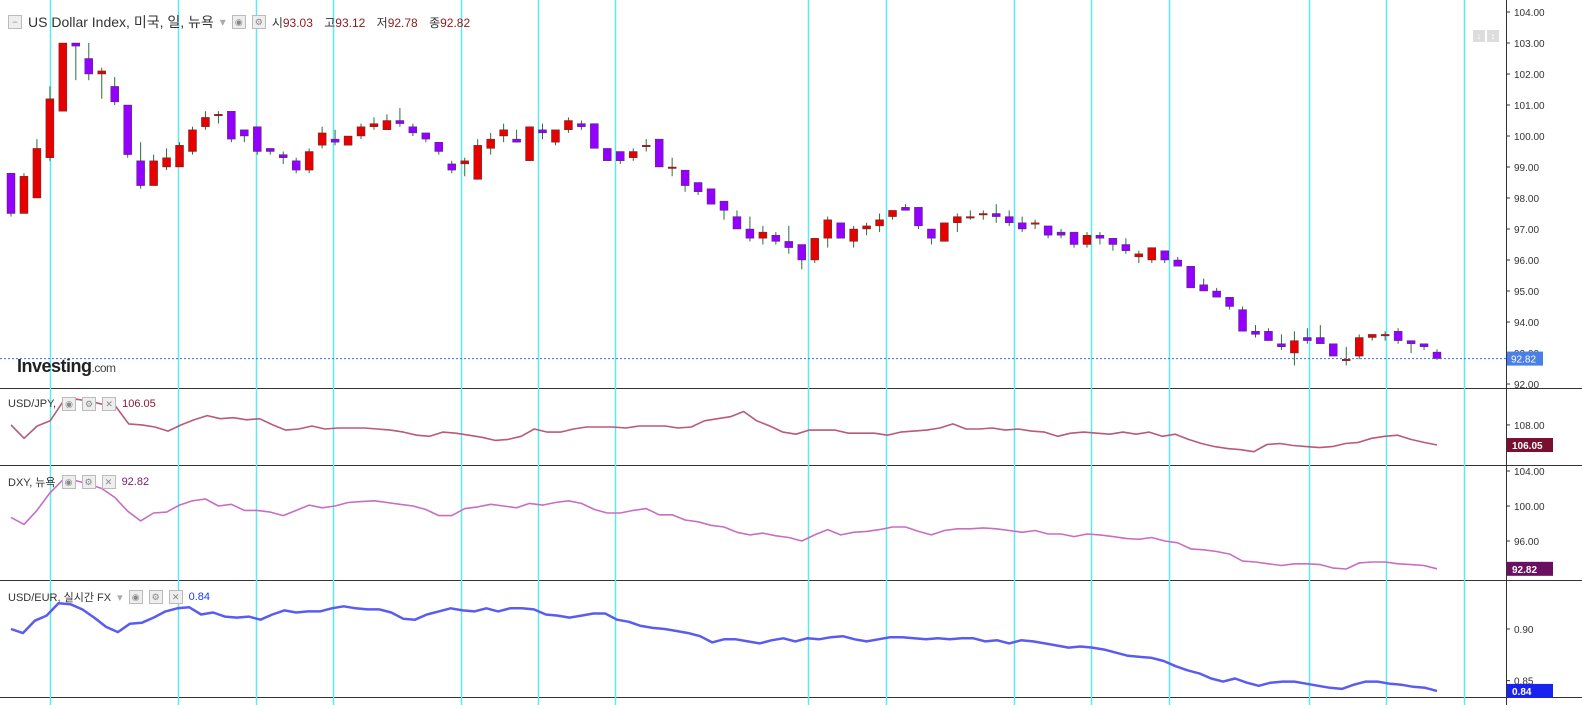 Image resolution: width=1582 pixels, height=710 pixels. Describe the element at coordinates (60, 598) in the screenshot. I see `usdeur-title: USD/EUR, 실시간 FX` at that location.